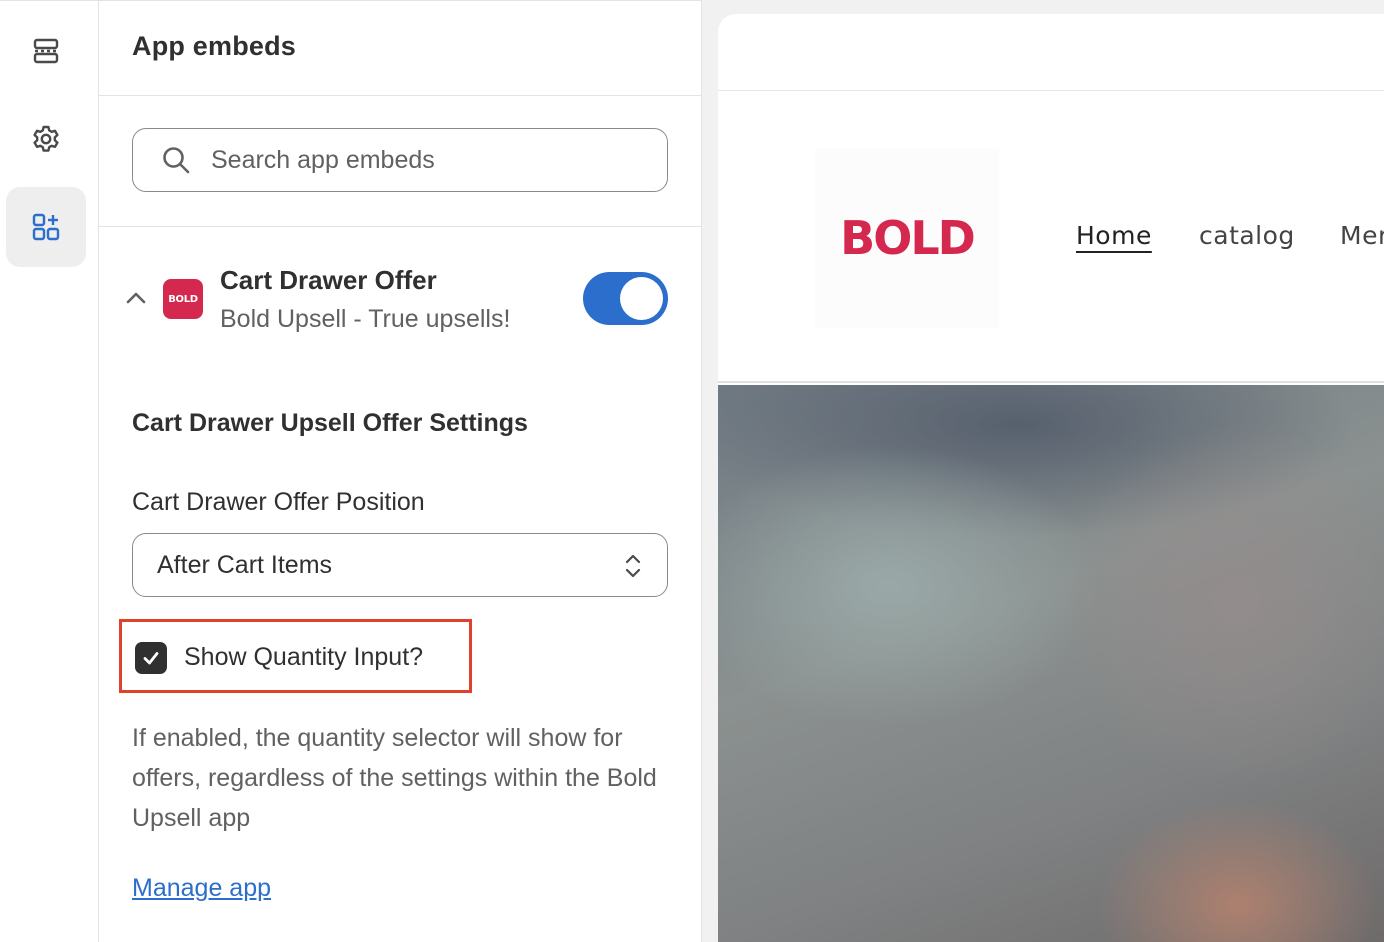  Describe the element at coordinates (278, 502) in the screenshot. I see `position-label: Cart Drawer Offer Position` at that location.